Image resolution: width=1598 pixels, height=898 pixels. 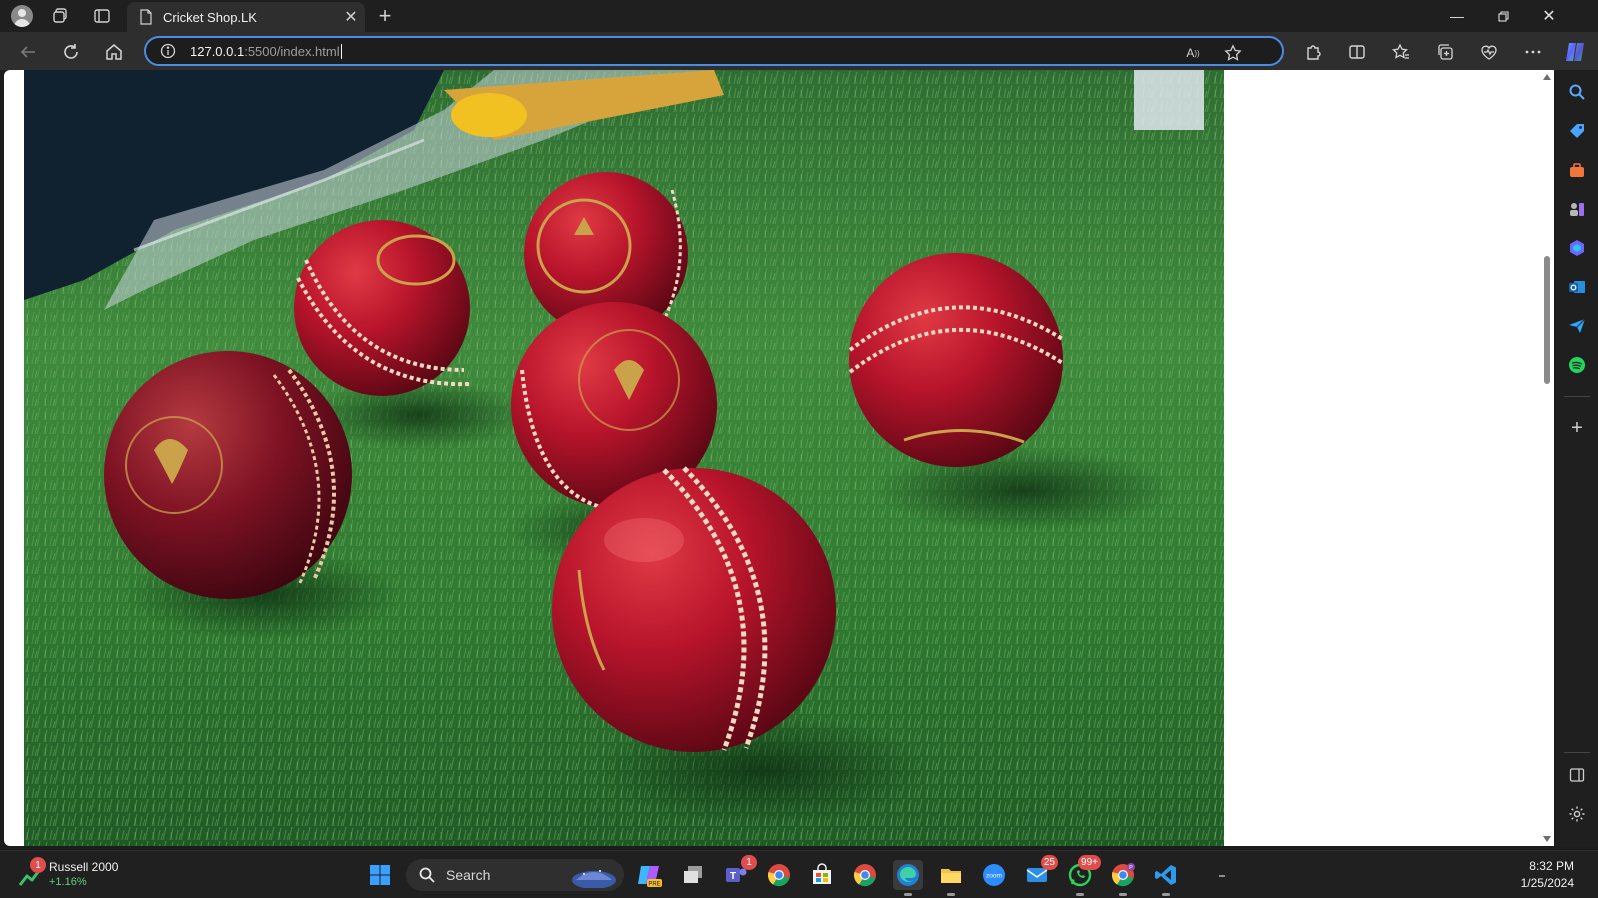 I want to click on teams-badge: 1, so click(x=749, y=862).